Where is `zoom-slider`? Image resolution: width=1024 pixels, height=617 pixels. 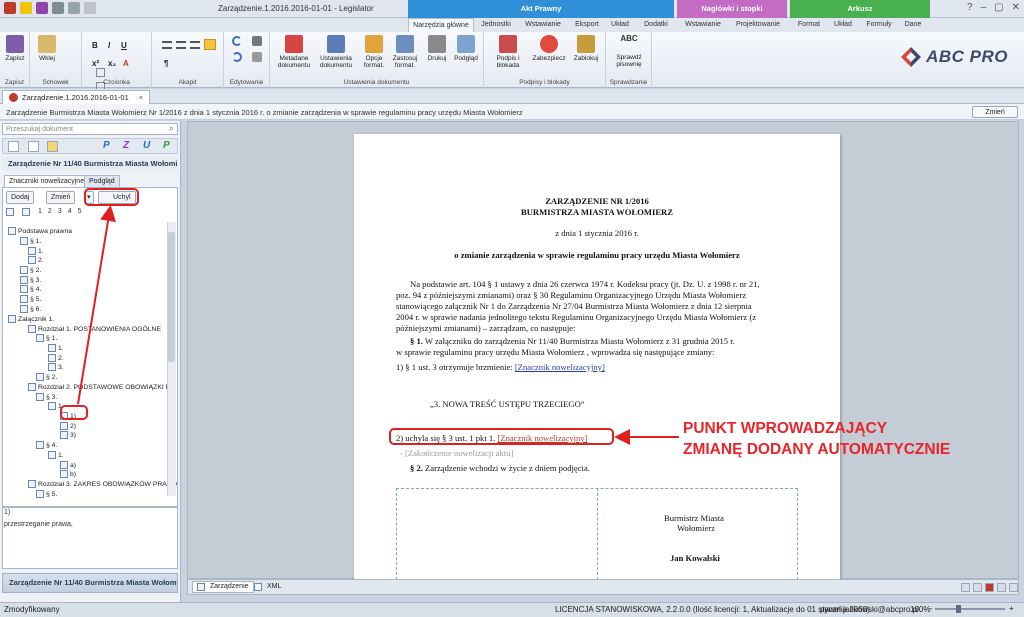 zoom-slider is located at coordinates (970, 609).